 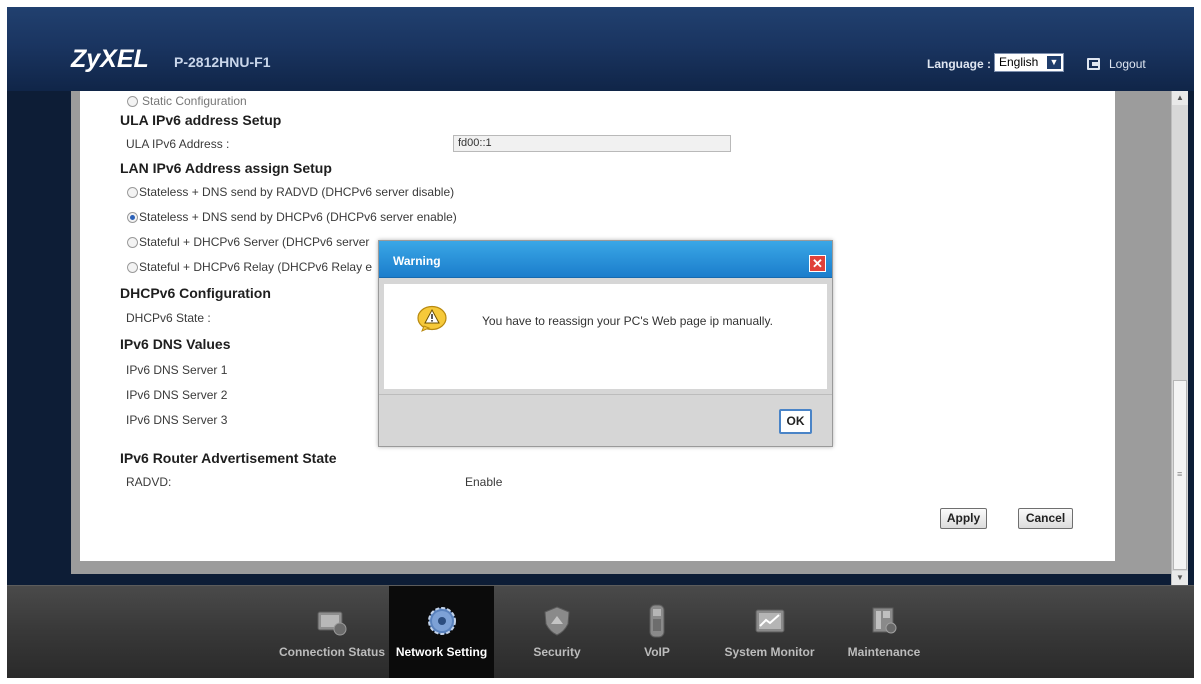 What do you see at coordinates (605, 259) in the screenshot?
I see `dialog-title-bar: Warning ✕` at bounding box center [605, 259].